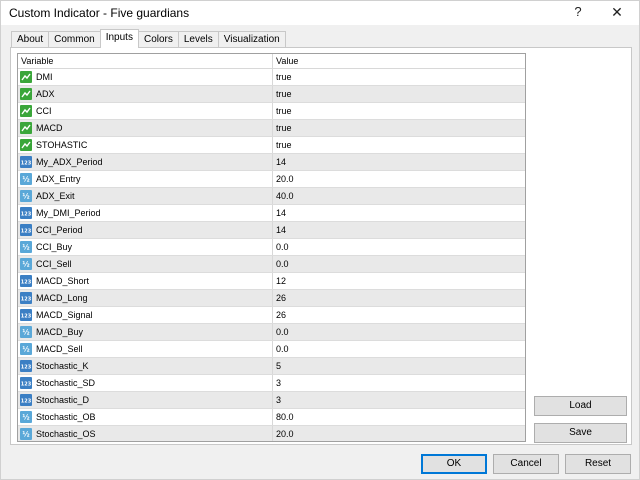 This screenshot has width=640, height=480. What do you see at coordinates (399, 417) in the screenshot?
I see `value-cell: 80.0` at bounding box center [399, 417].